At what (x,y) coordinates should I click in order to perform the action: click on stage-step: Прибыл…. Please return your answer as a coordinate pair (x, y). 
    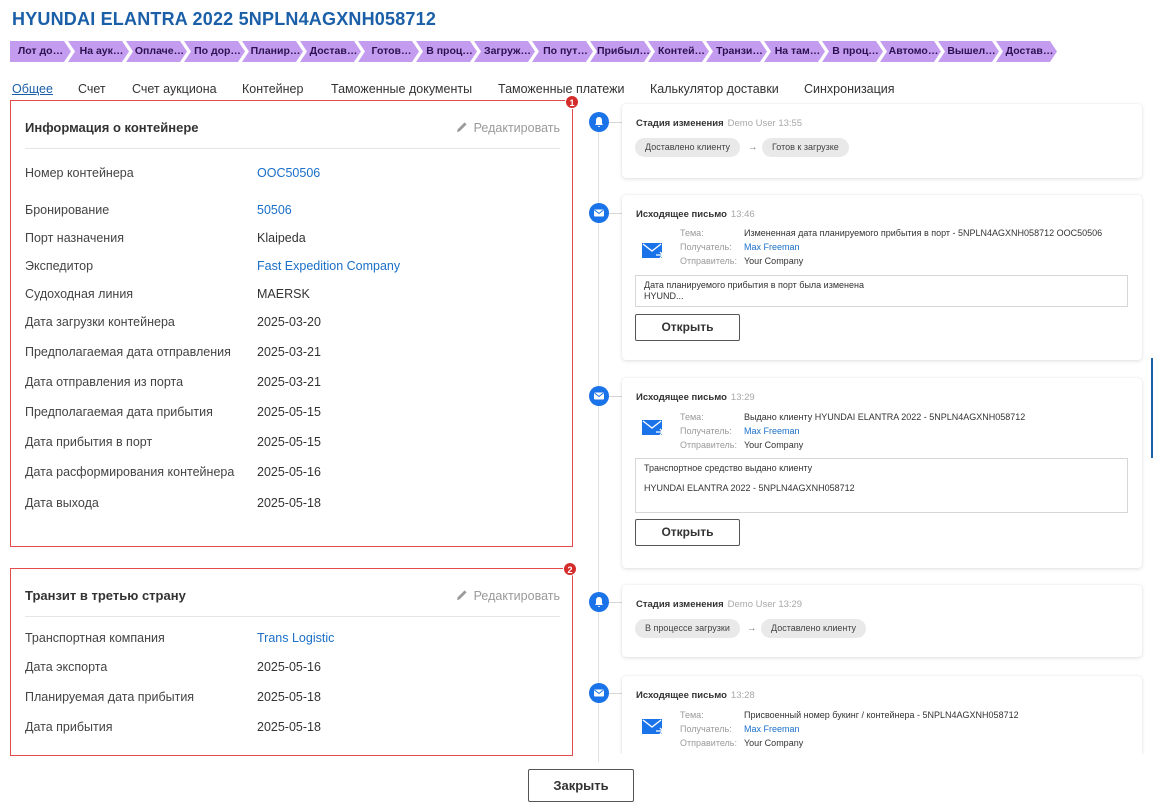
    Looking at the image, I should click on (620, 51).